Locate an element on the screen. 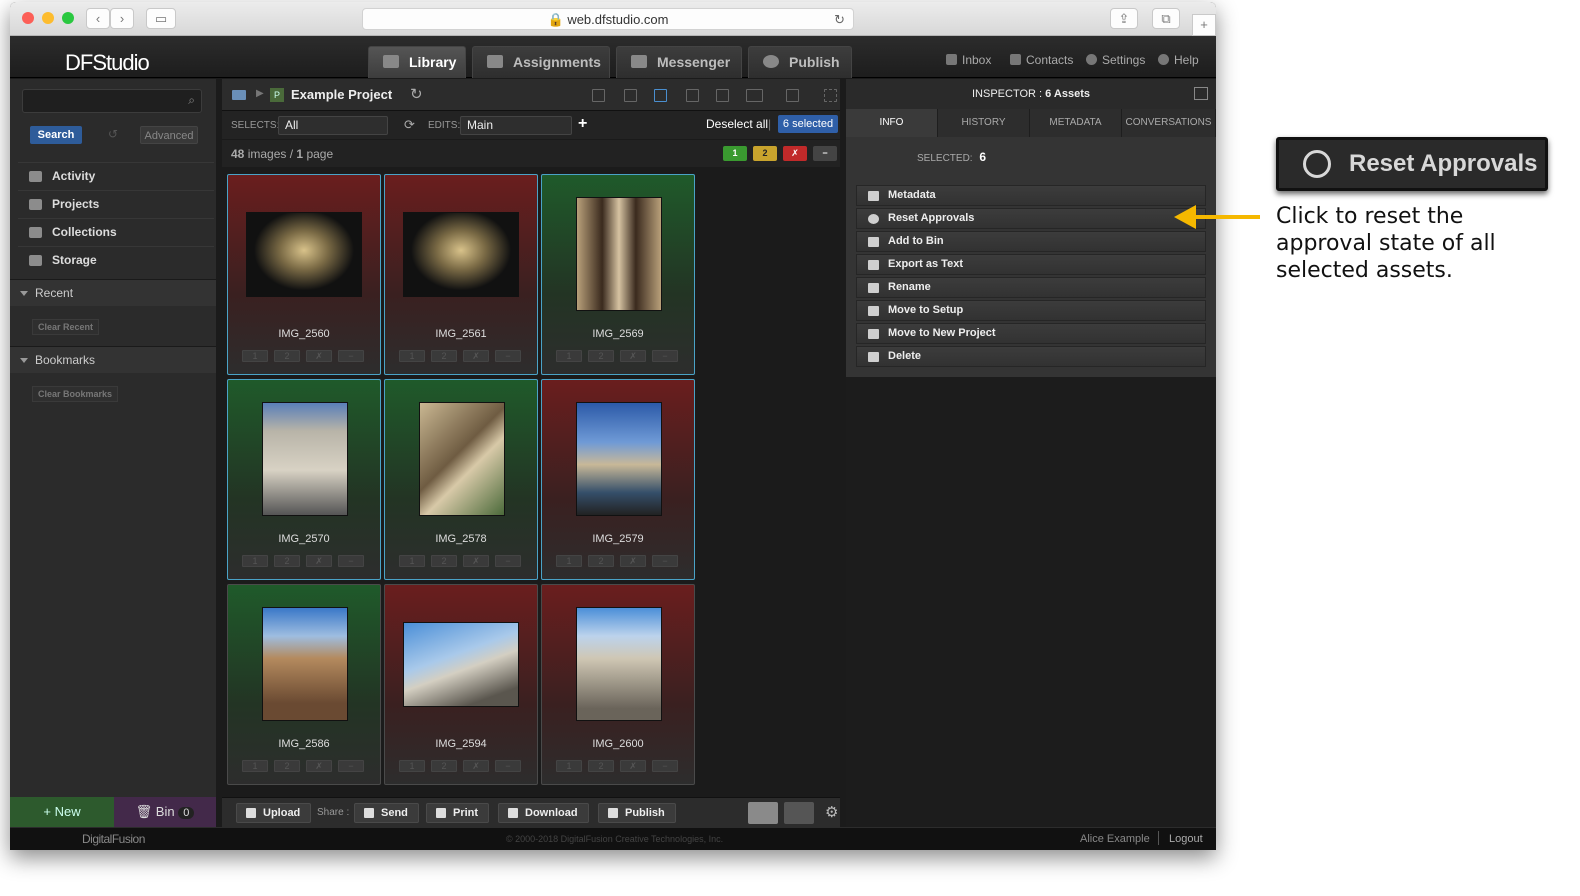 This screenshot has width=1580, height=896. asset-card: IMG_2586 1 2 ✗ − is located at coordinates (304, 684).